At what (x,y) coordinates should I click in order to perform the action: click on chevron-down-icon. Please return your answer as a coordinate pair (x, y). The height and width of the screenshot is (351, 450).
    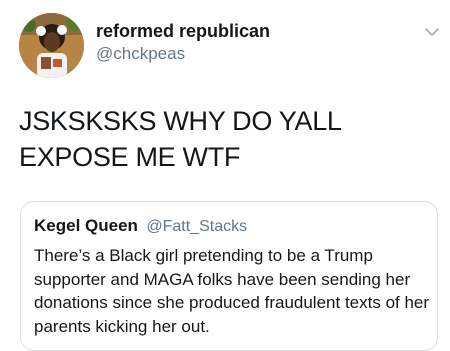
    Looking at the image, I should click on (432, 31).